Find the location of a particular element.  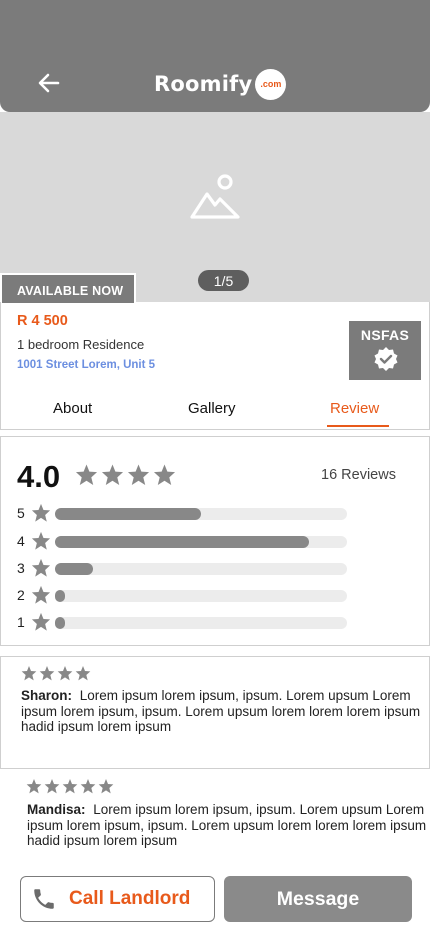

listing-bedrooms: 1 bedroom Residence is located at coordinates (81, 344).